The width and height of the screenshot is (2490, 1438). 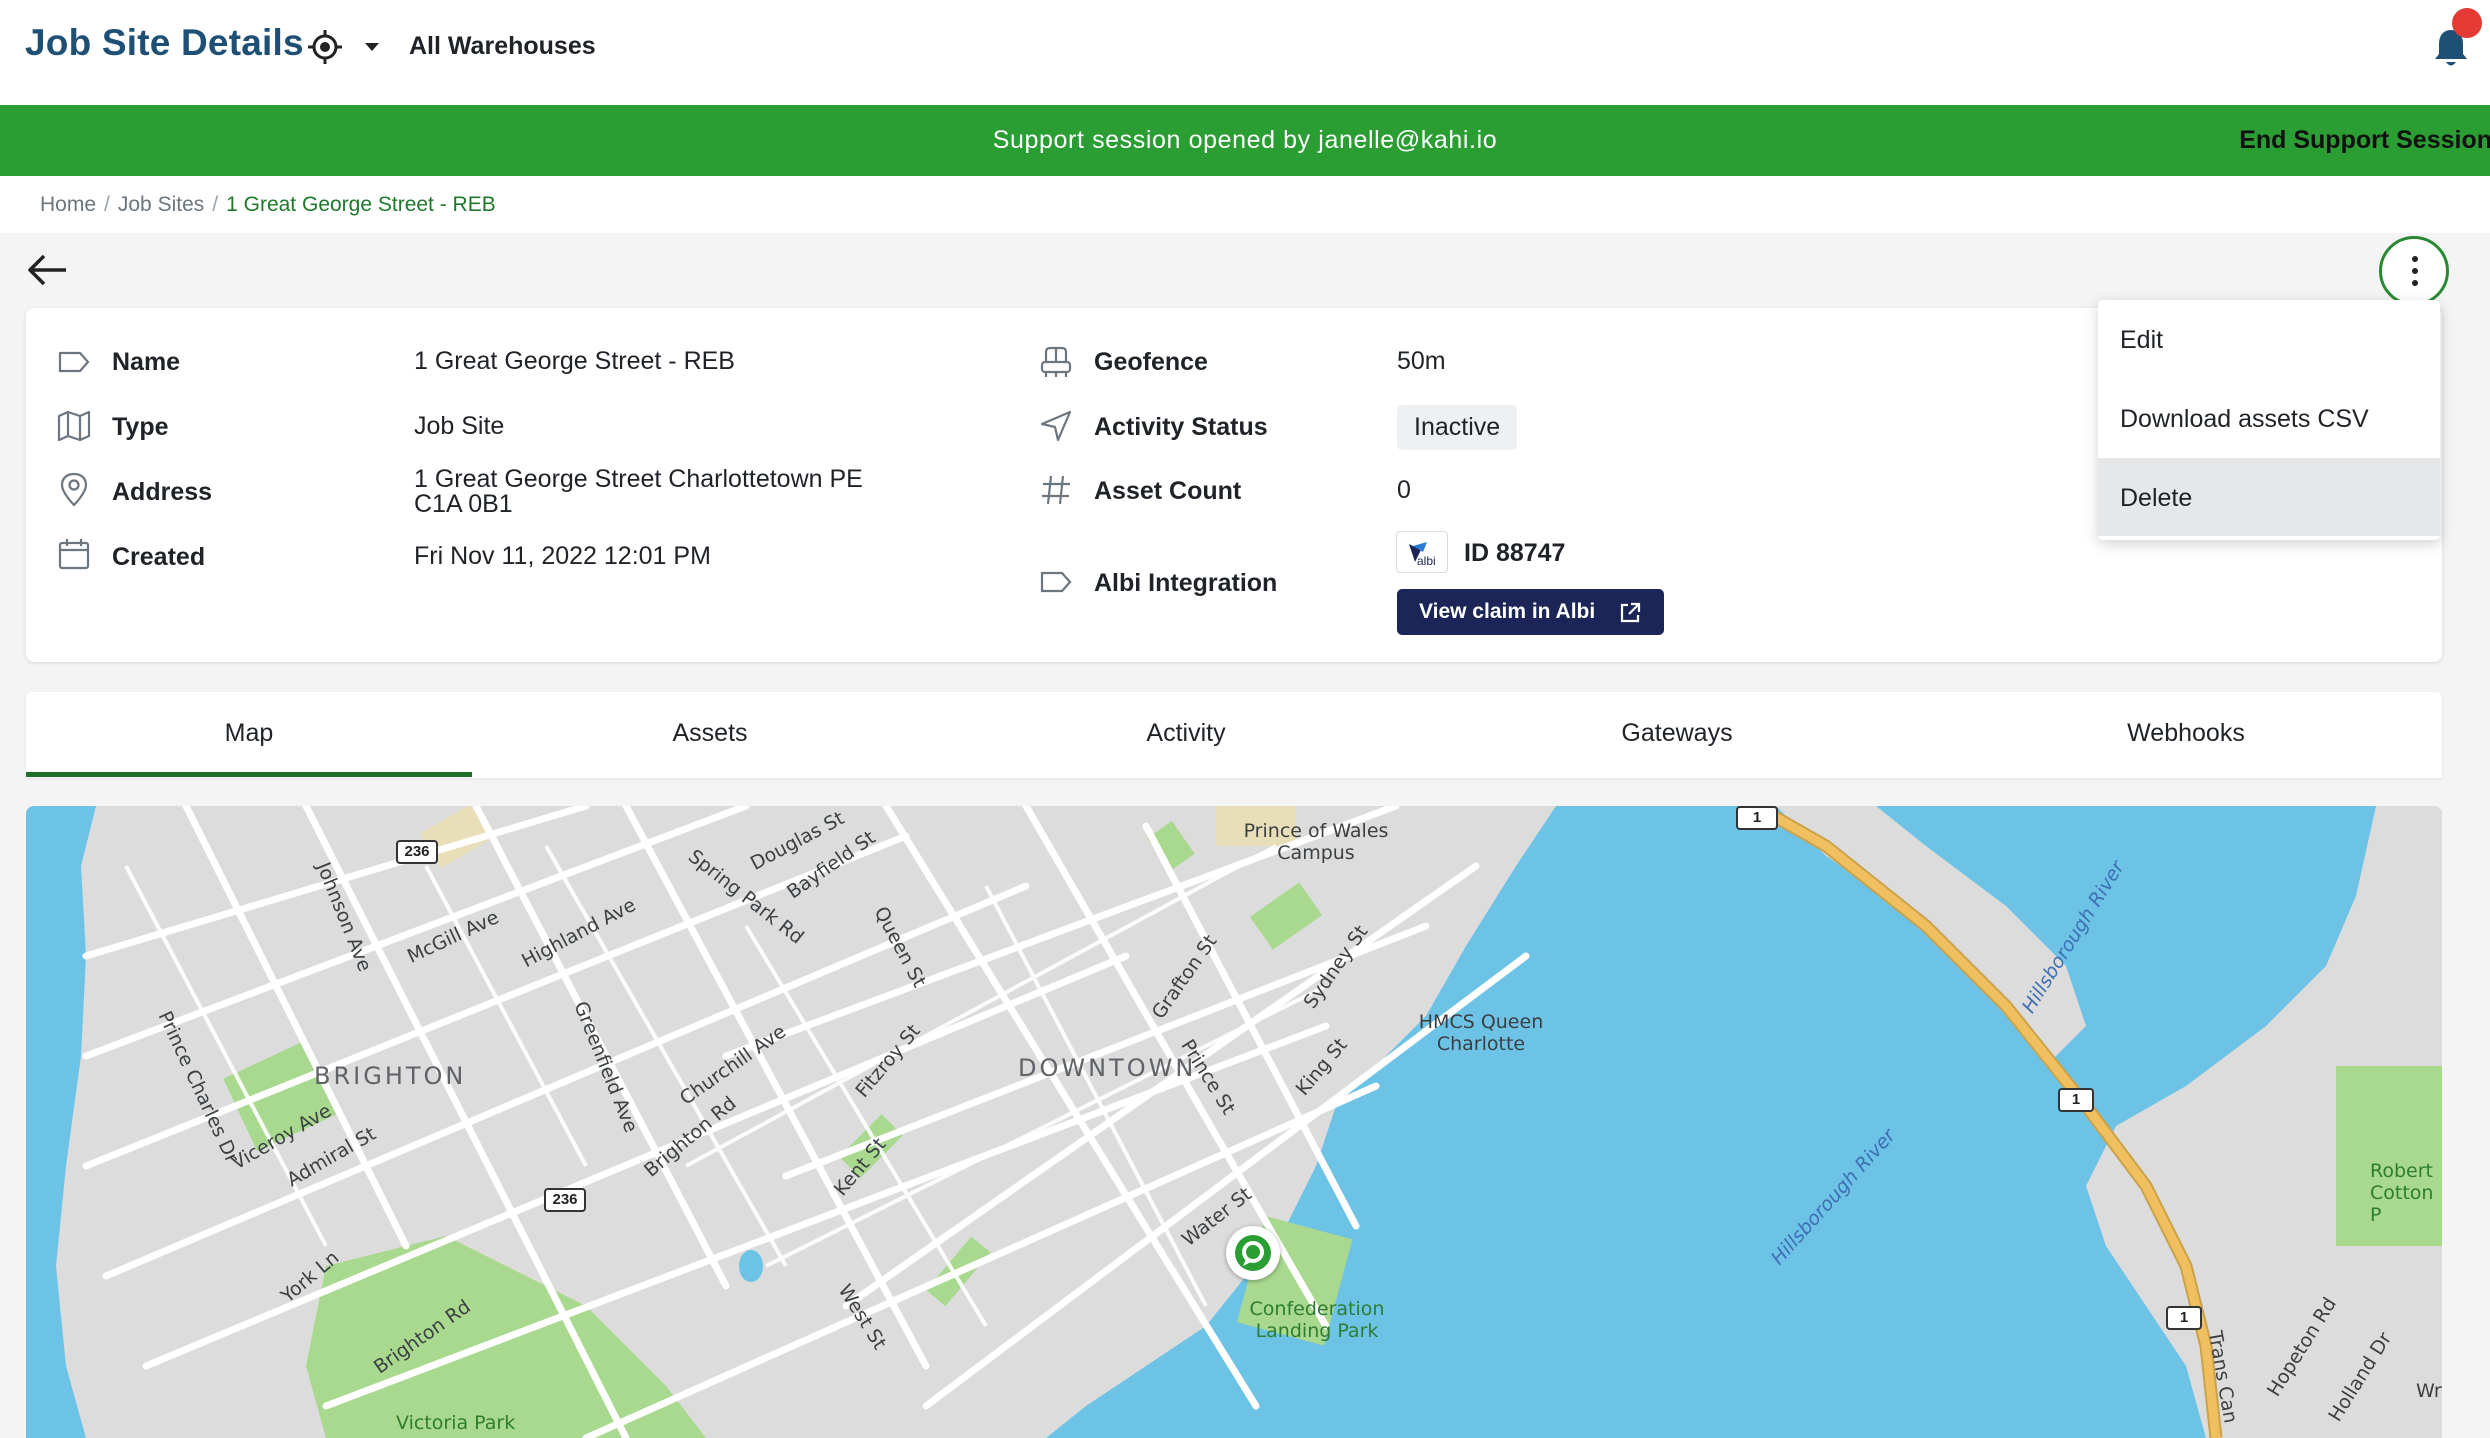 I want to click on map-place-label: Prince of Wales Campus, so click(x=1316, y=842).